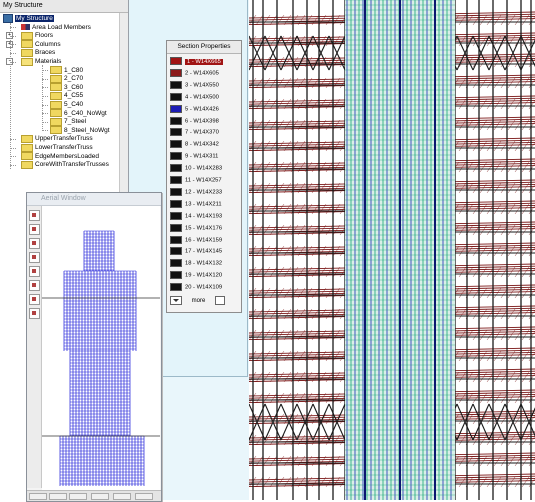 The width and height of the screenshot is (535, 502). Describe the element at coordinates (74, 96) in the screenshot. I see `tree-item-label: 4_C55` at that location.